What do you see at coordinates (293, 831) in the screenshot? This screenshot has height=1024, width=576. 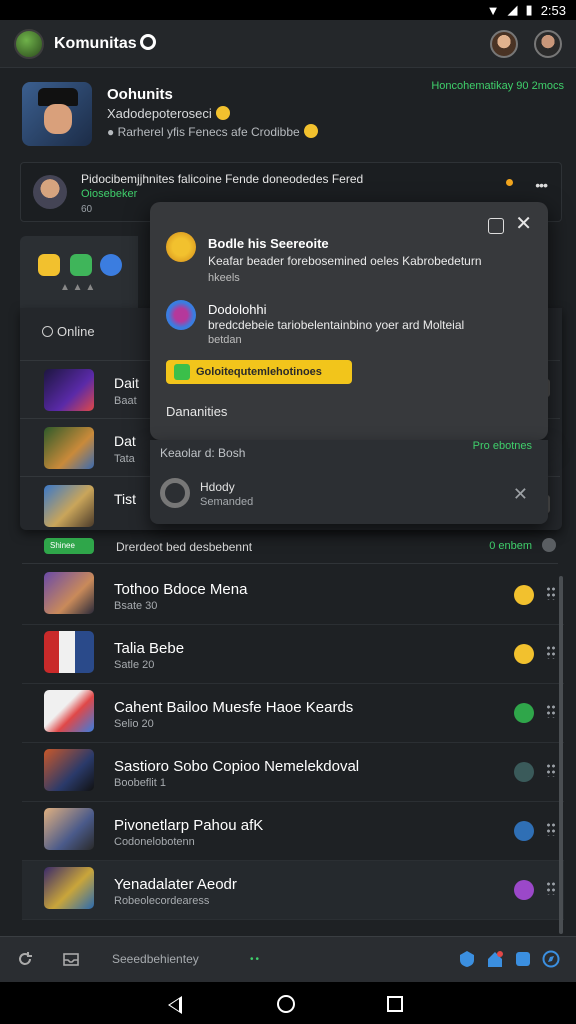 I see `list-item: Pivonetlarp Pahou afK Codonelobotenn` at bounding box center [293, 831].